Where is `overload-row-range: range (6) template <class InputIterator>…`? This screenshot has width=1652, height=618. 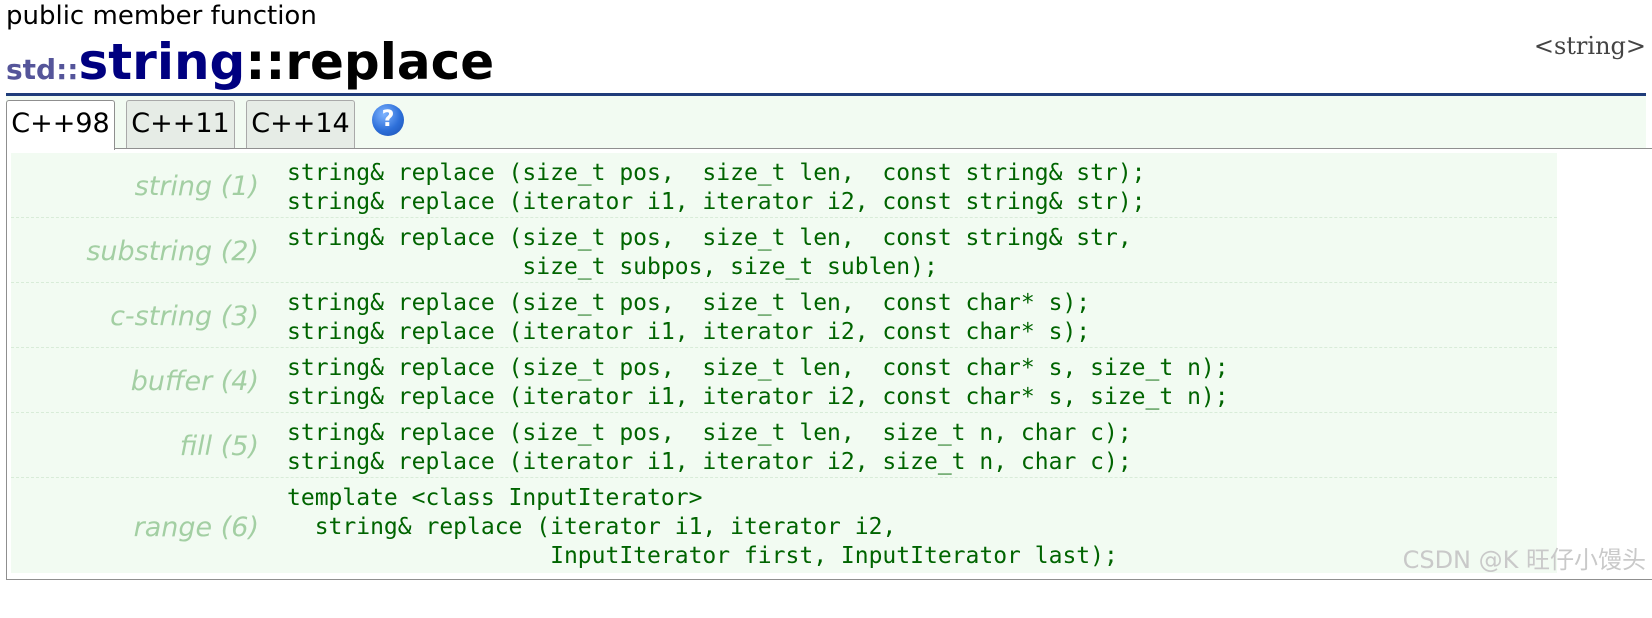
overload-row-range: range (6) template <class InputIterator>… is located at coordinates (784, 525).